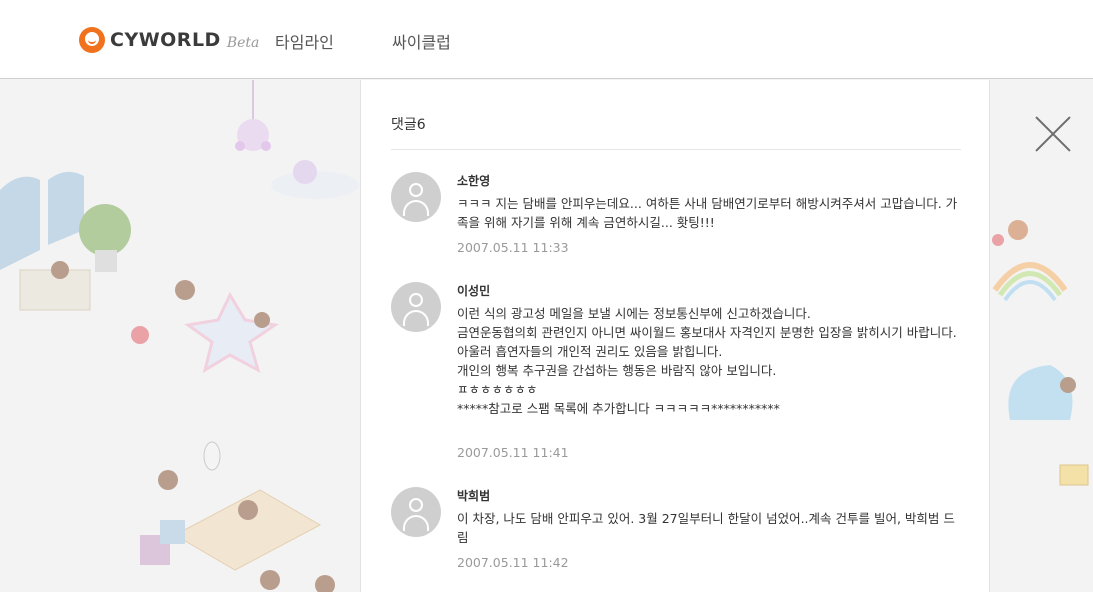 This screenshot has height=592, width=1093. I want to click on nav-timeline: 타임라인, so click(304, 41).